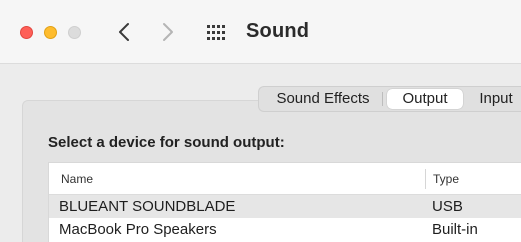 The image size is (521, 242). I want to click on column-divider, so click(425, 179).